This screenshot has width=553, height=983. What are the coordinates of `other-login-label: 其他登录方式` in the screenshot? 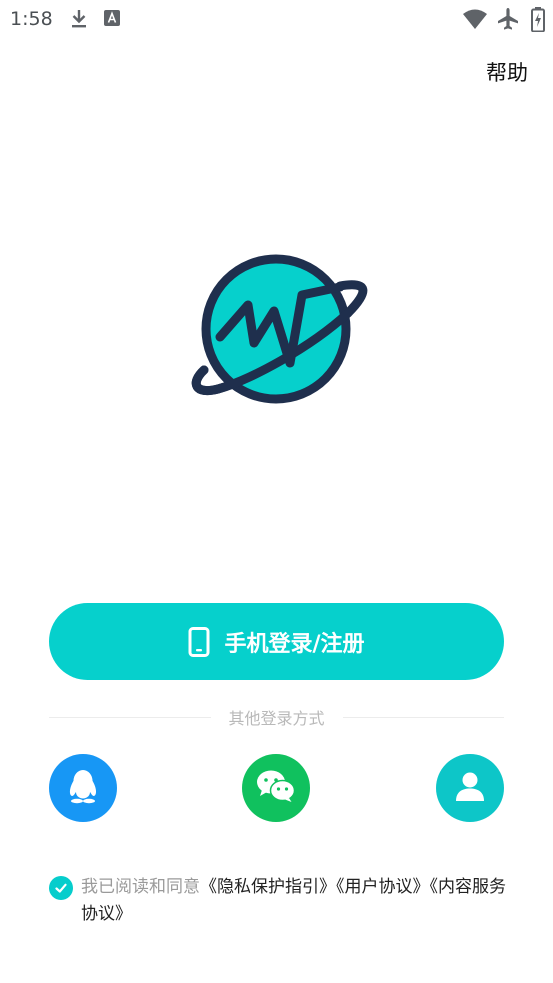 It's located at (276, 718).